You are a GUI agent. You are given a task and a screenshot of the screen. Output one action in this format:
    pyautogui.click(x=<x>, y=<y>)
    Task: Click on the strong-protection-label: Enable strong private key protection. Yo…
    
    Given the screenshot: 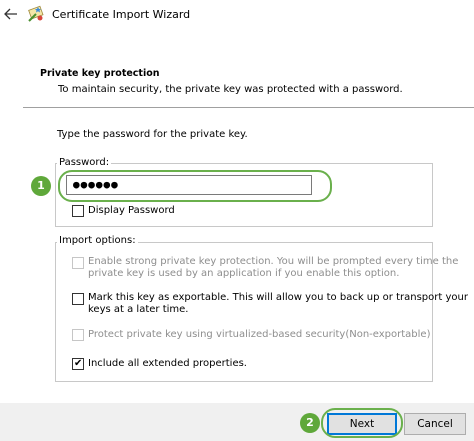 What is the action you would take?
    pyautogui.click(x=273, y=261)
    